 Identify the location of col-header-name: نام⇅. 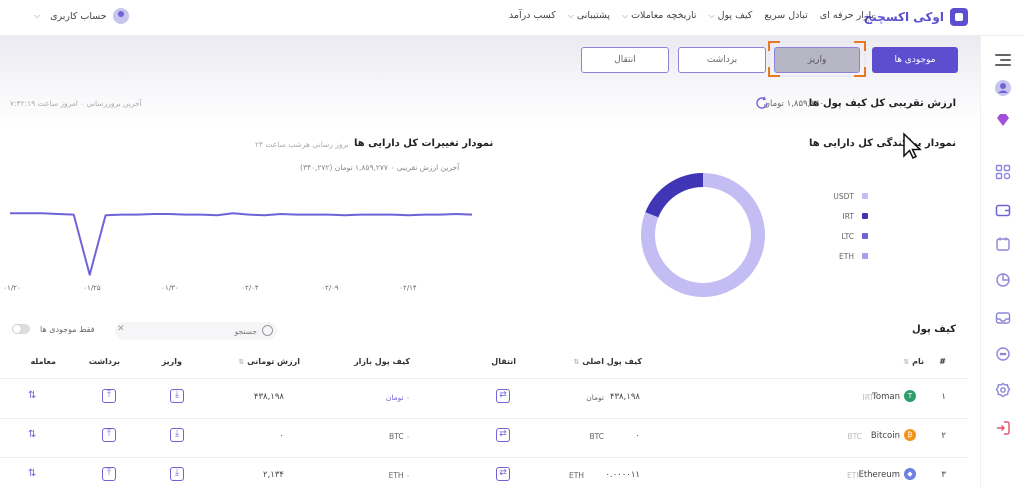
(913, 361).